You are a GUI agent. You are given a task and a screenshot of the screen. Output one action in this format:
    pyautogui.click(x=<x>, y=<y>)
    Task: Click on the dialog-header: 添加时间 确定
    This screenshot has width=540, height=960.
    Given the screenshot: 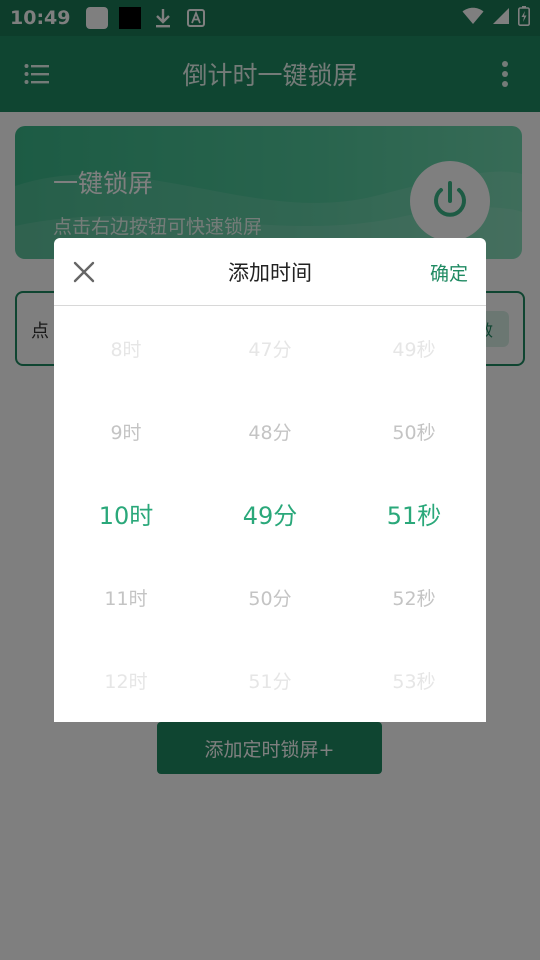 What is the action you would take?
    pyautogui.click(x=270, y=272)
    